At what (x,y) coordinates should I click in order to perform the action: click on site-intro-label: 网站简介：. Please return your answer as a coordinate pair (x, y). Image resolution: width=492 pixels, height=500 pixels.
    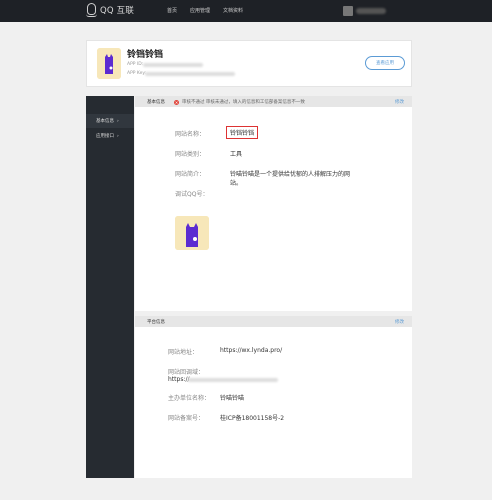
    Looking at the image, I should click on (190, 174).